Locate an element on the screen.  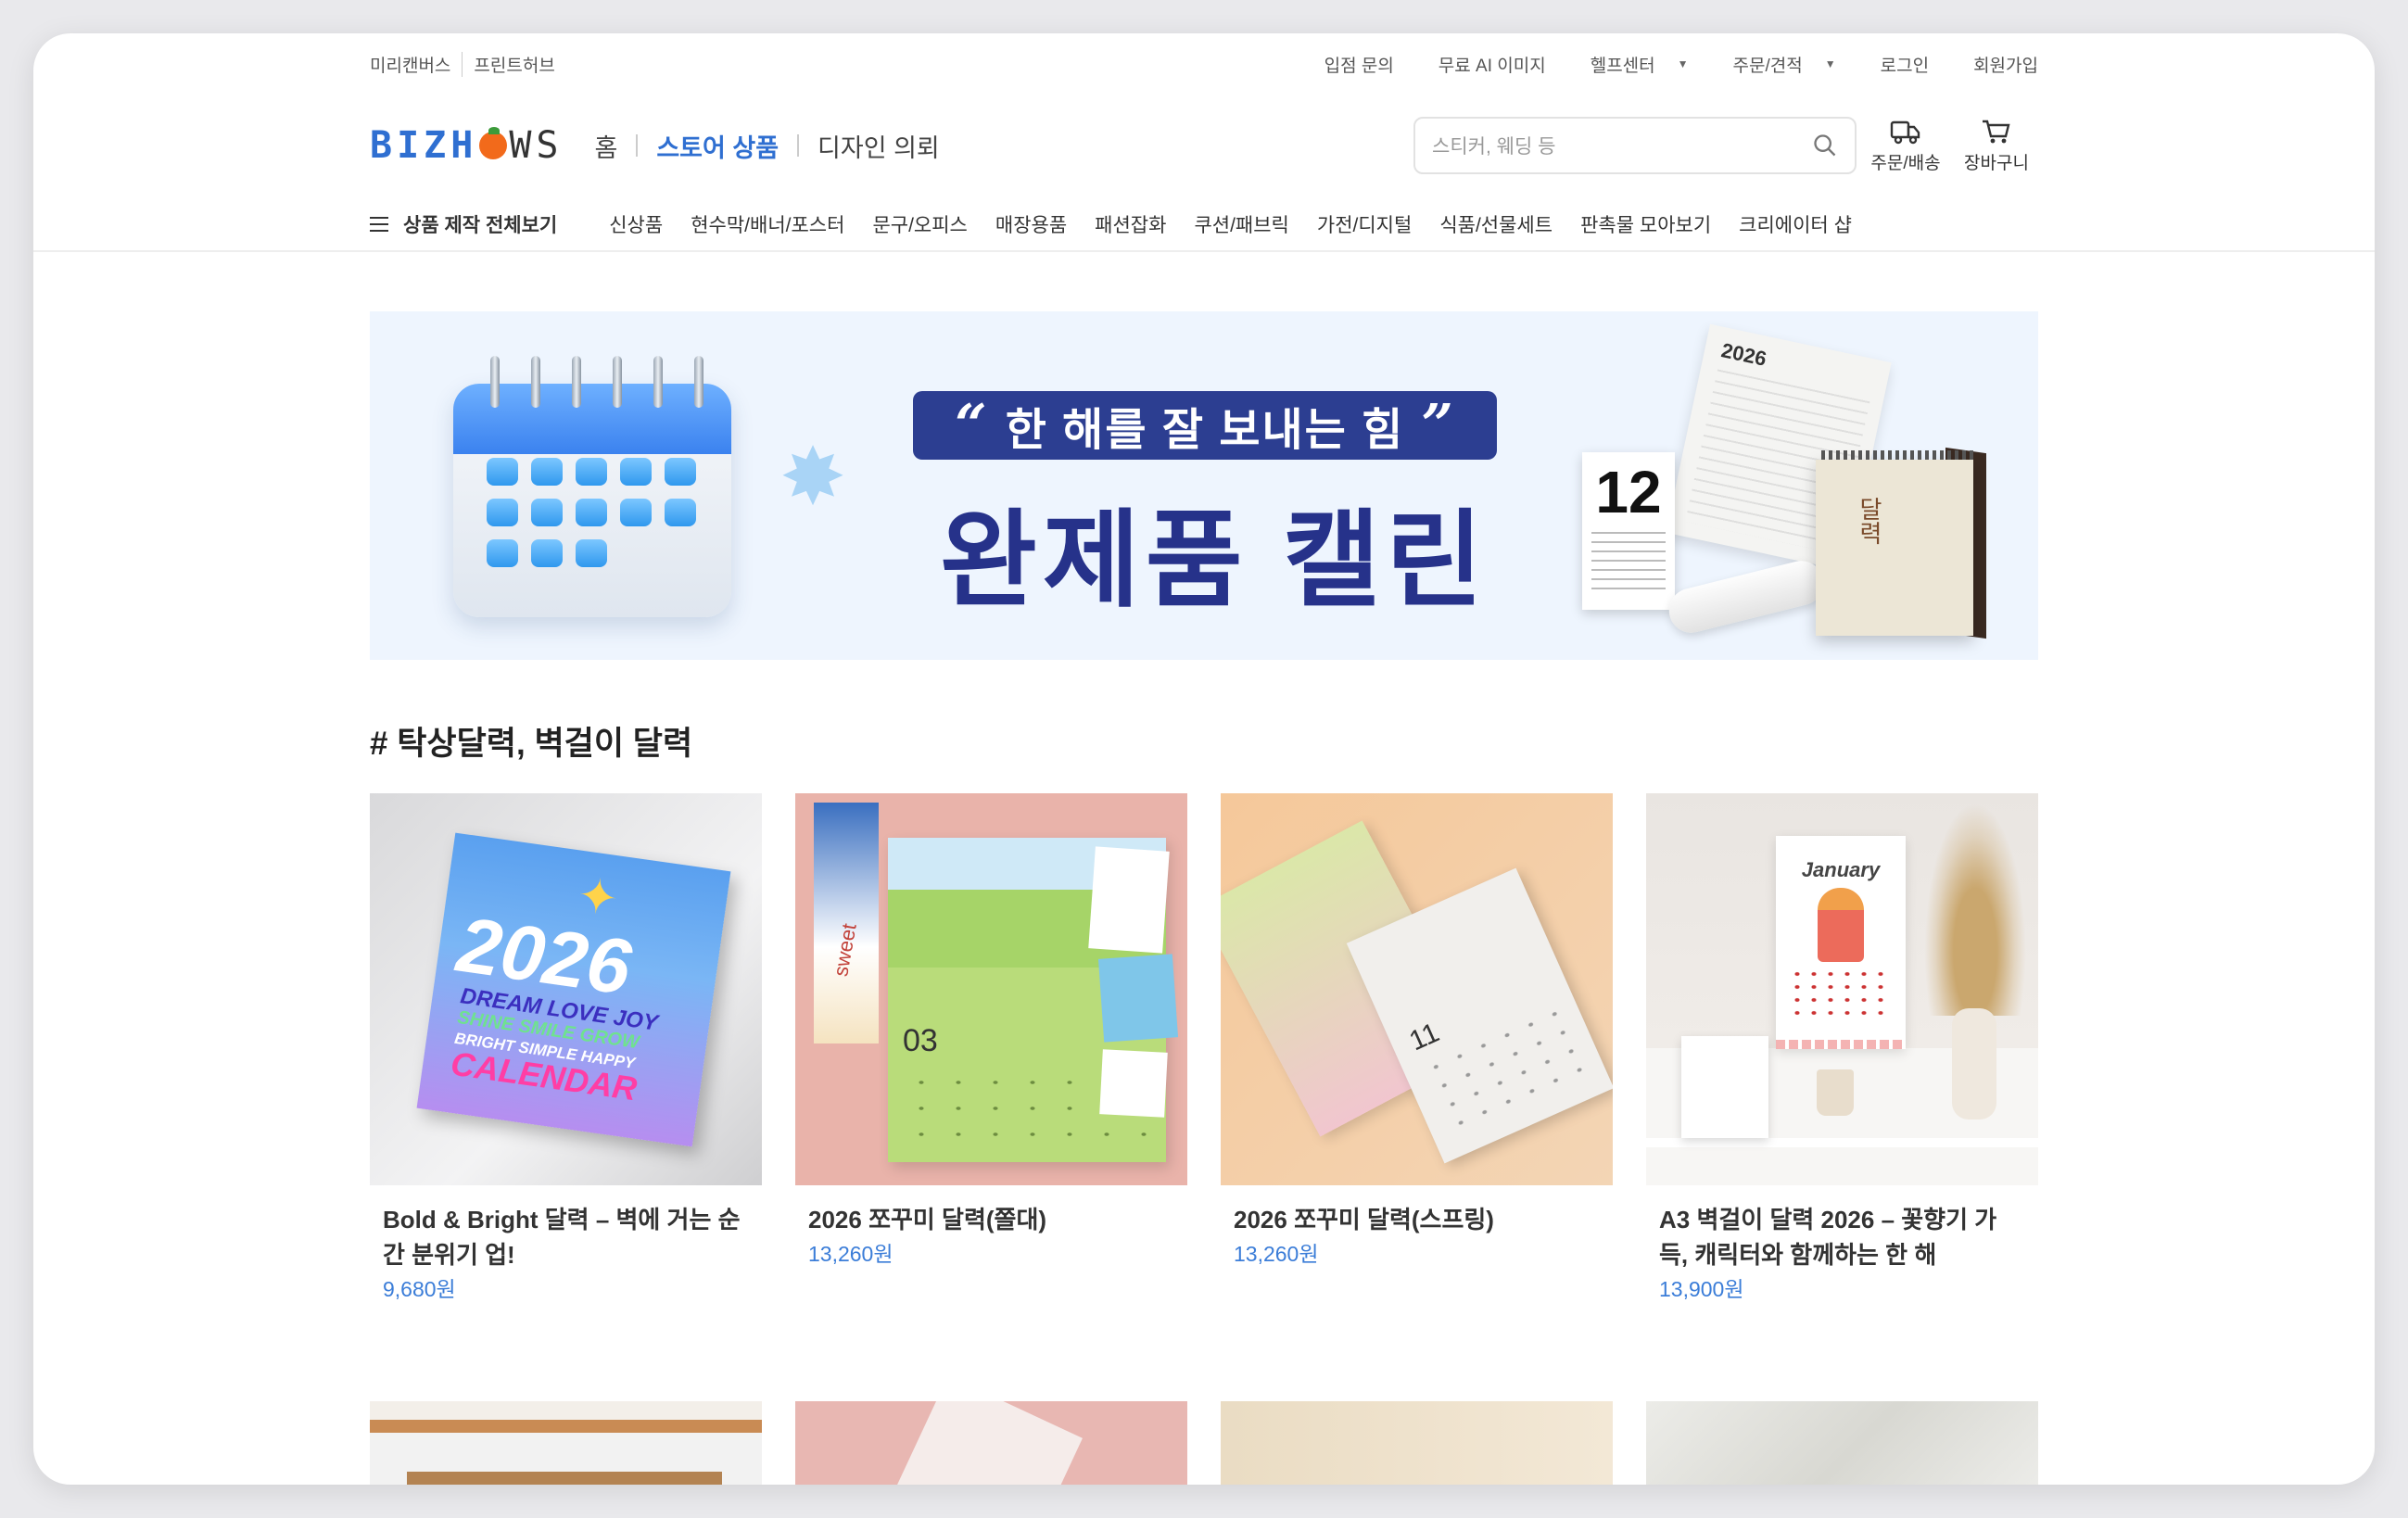
category-cushion-fabric: 쿠션/패브릭 is located at coordinates (1241, 224).